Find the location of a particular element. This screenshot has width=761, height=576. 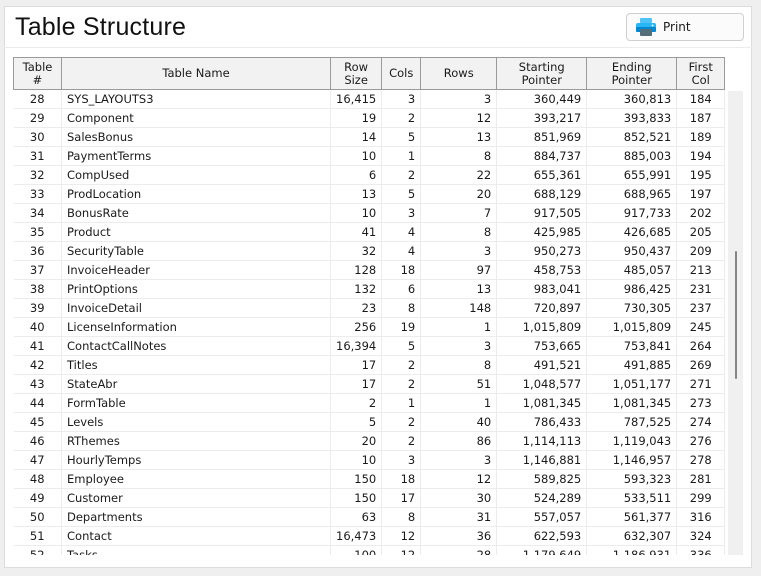

column-header-row-size: Row Size is located at coordinates (356, 73).